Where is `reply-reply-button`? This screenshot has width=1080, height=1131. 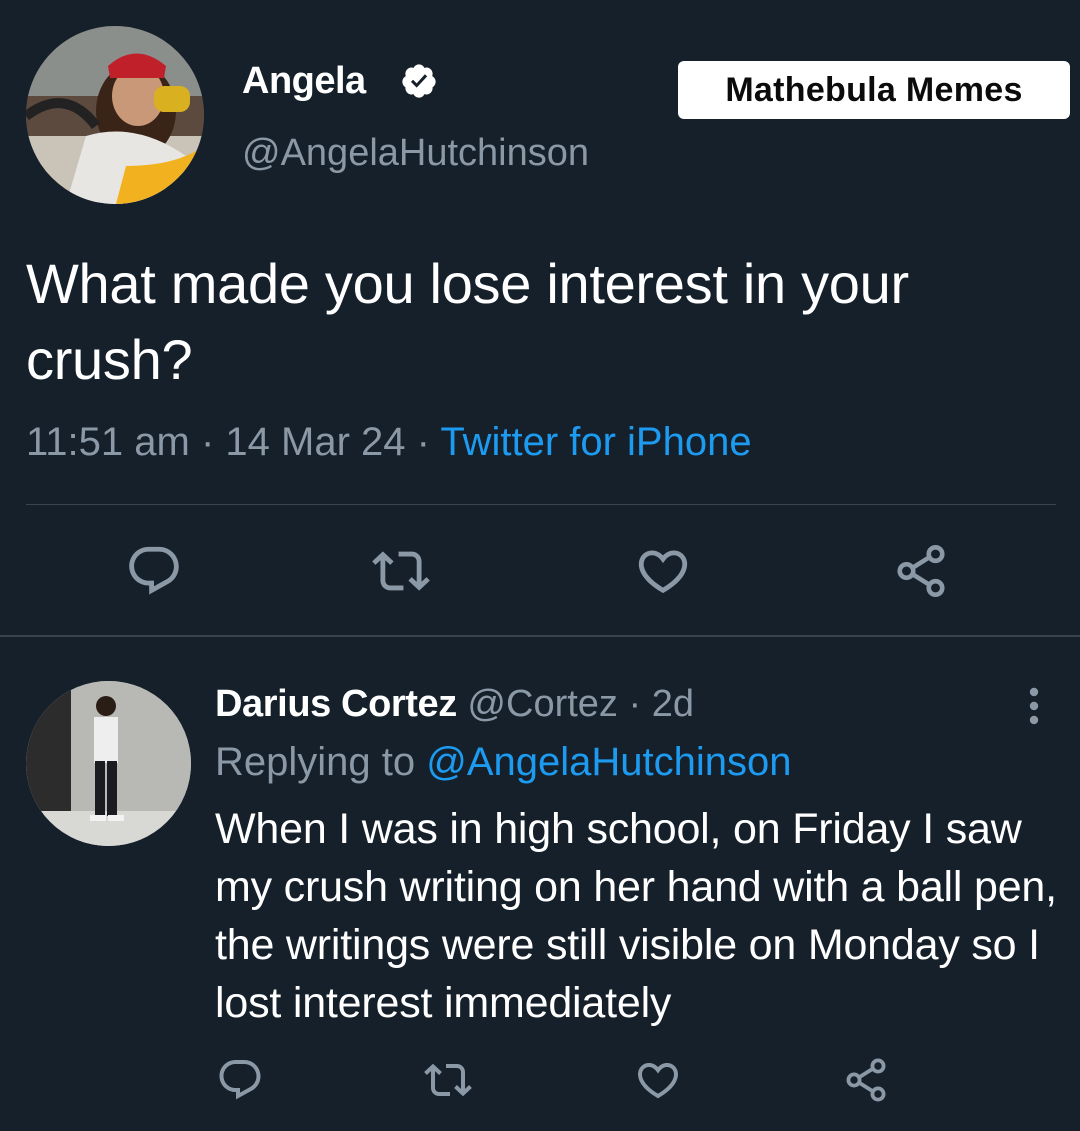
reply-reply-button is located at coordinates (240, 1080).